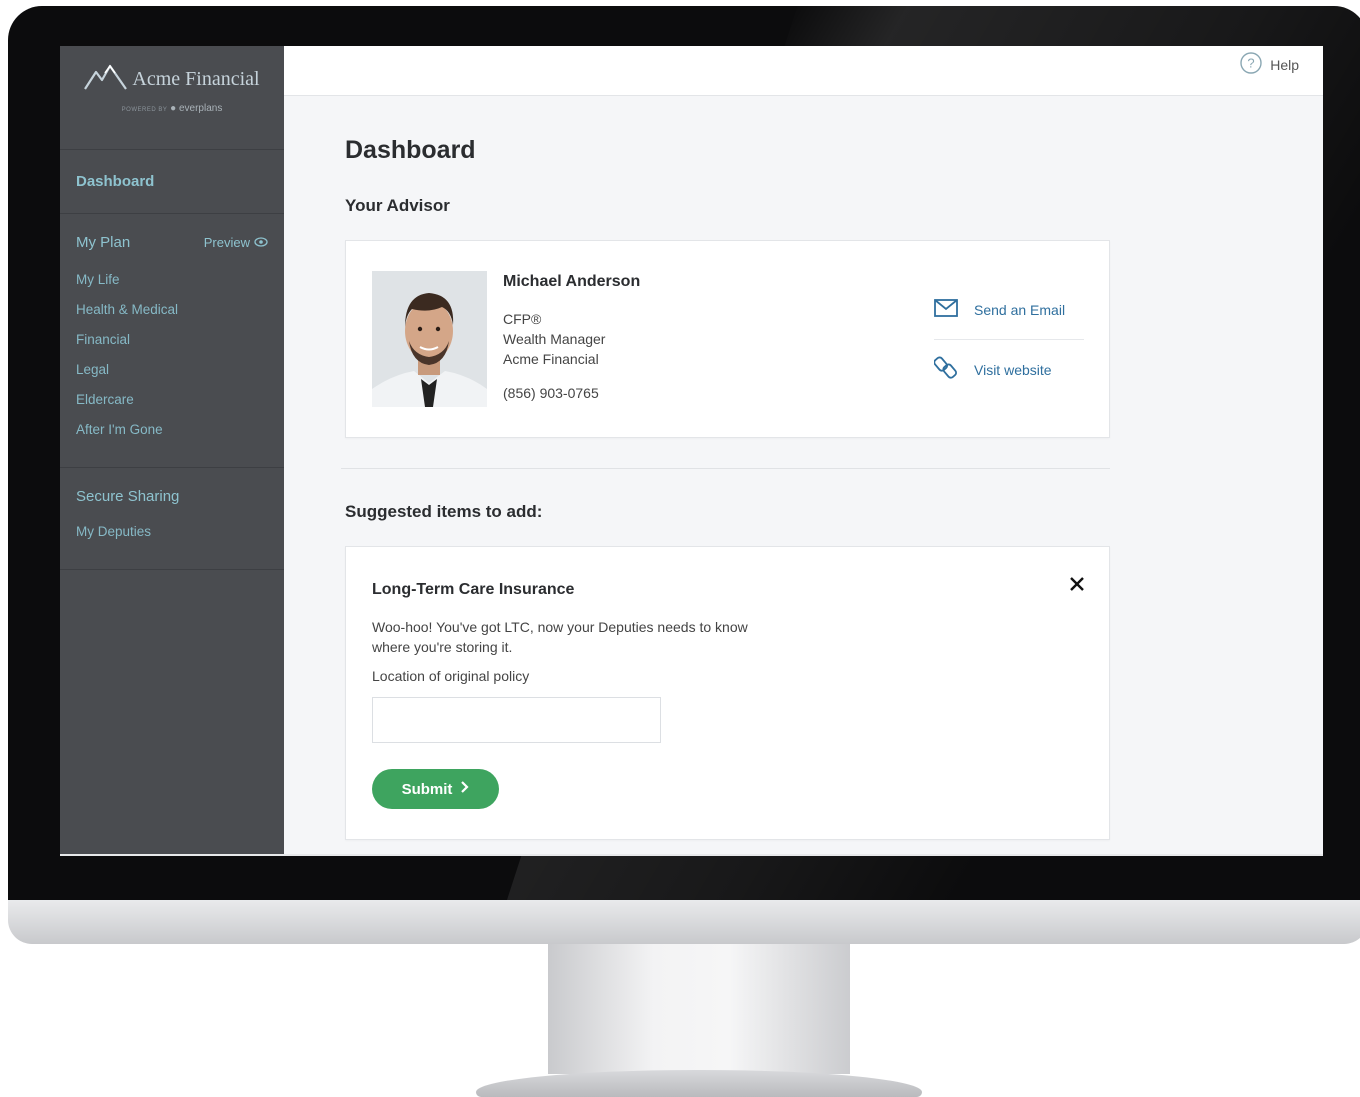 The height and width of the screenshot is (1097, 1360). What do you see at coordinates (172, 532) in the screenshot?
I see `sidebar-item-my-deputies: My Deputies` at bounding box center [172, 532].